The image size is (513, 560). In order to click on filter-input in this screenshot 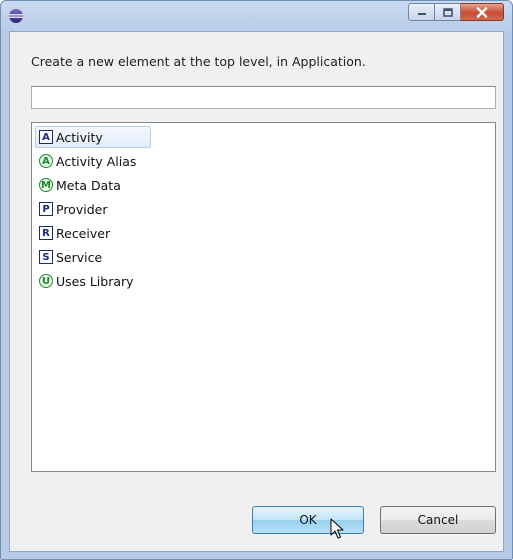, I will do `click(263, 97)`.